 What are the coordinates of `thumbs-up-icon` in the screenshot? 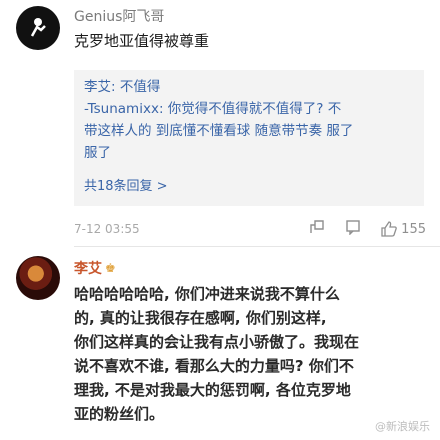 It's located at (389, 229).